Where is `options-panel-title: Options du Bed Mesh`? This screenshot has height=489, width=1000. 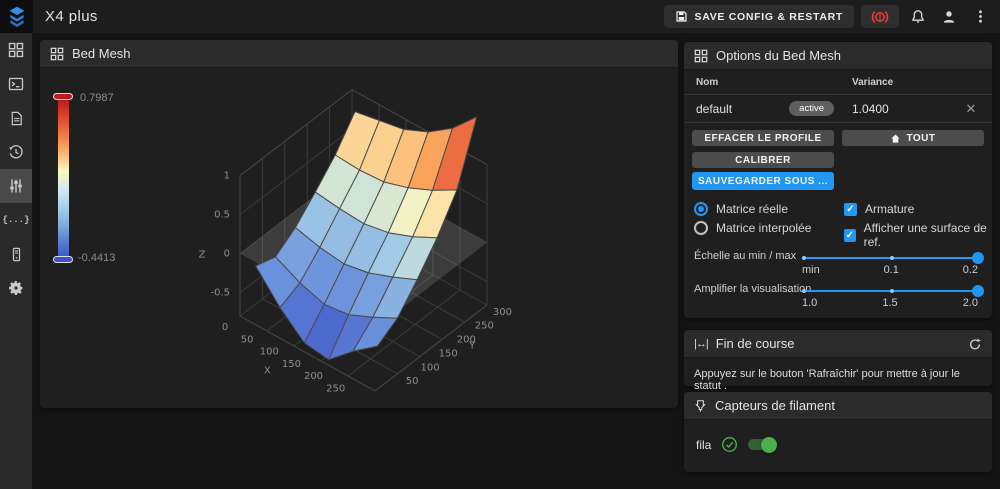
options-panel-title: Options du Bed Mesh is located at coordinates (779, 55).